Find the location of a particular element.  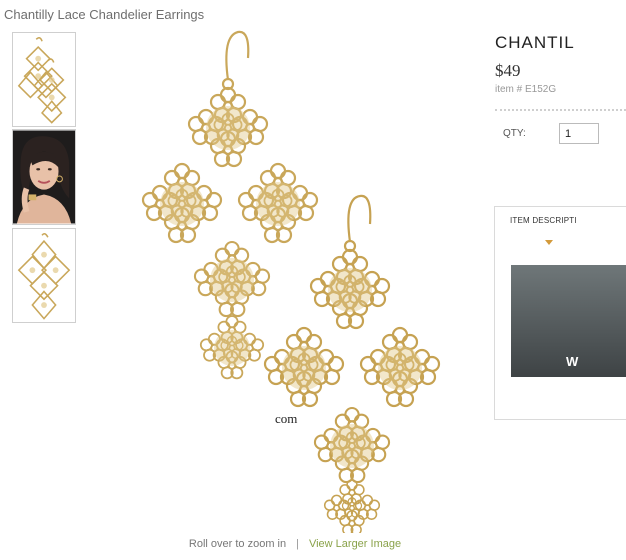

qty-input: 1 is located at coordinates (579, 133).